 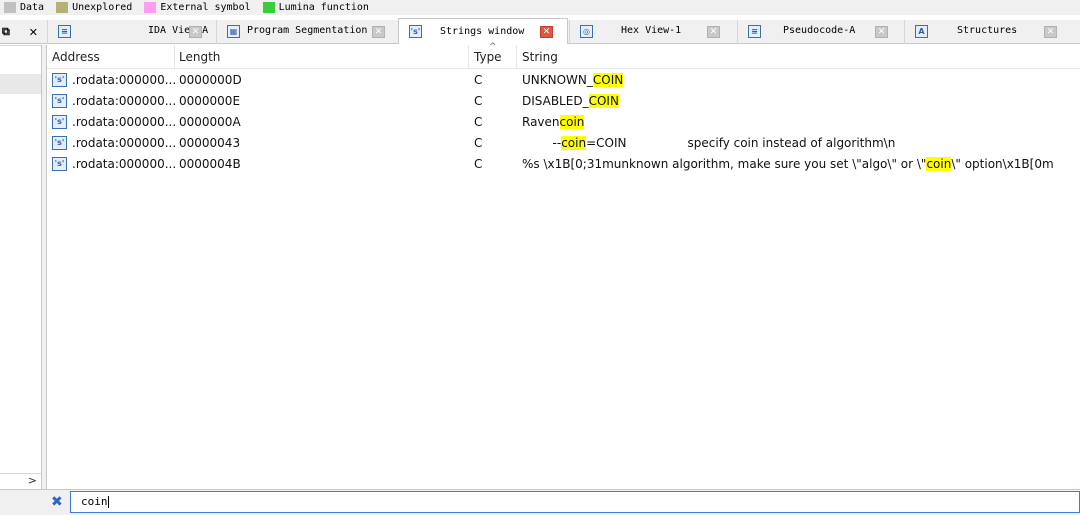 I want to click on structures-icon: A, so click(x=921, y=31).